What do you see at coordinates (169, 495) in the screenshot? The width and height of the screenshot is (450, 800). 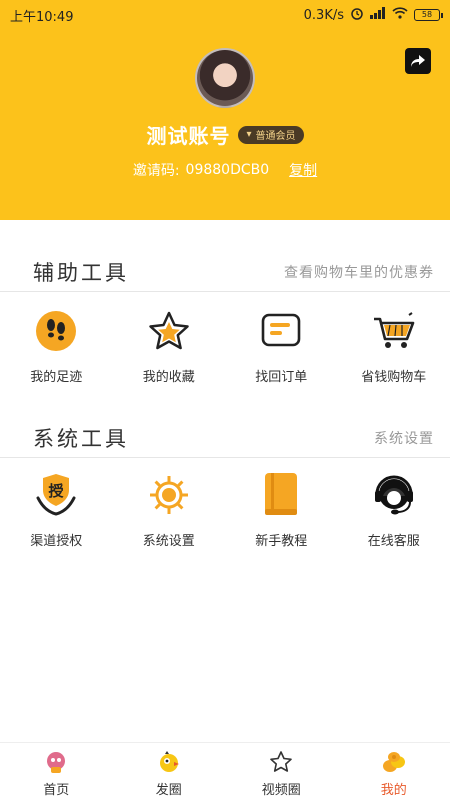 I see `gear-icon` at bounding box center [169, 495].